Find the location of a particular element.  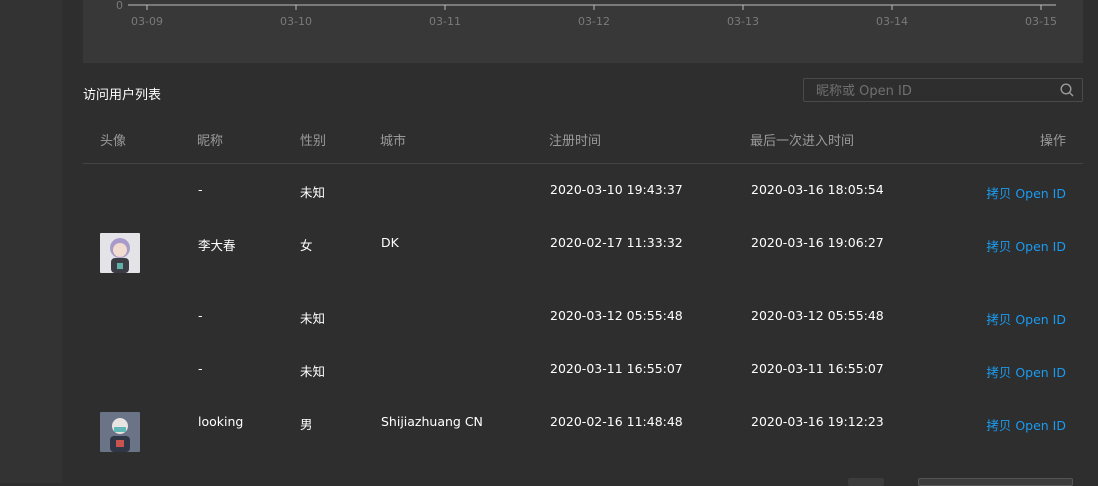

col-gender: 性别 is located at coordinates (313, 141).